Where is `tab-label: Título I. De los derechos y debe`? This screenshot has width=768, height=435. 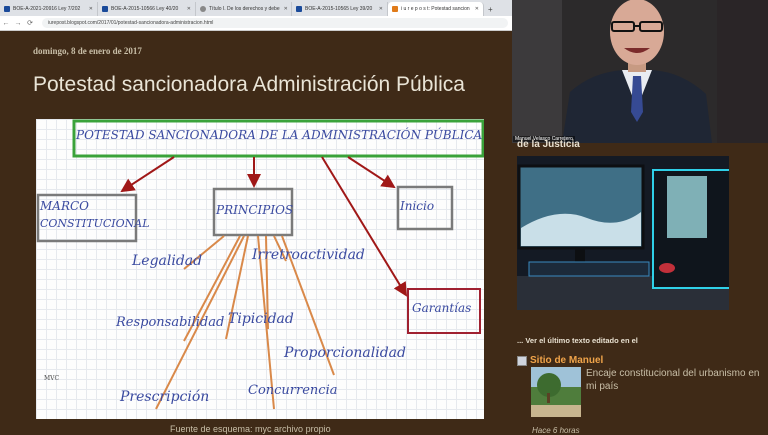 tab-label: Título I. De los derechos y debe is located at coordinates (244, 9).